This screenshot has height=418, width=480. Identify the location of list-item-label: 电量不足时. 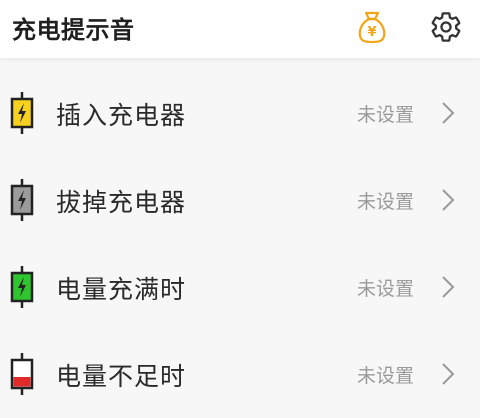
(121, 376).